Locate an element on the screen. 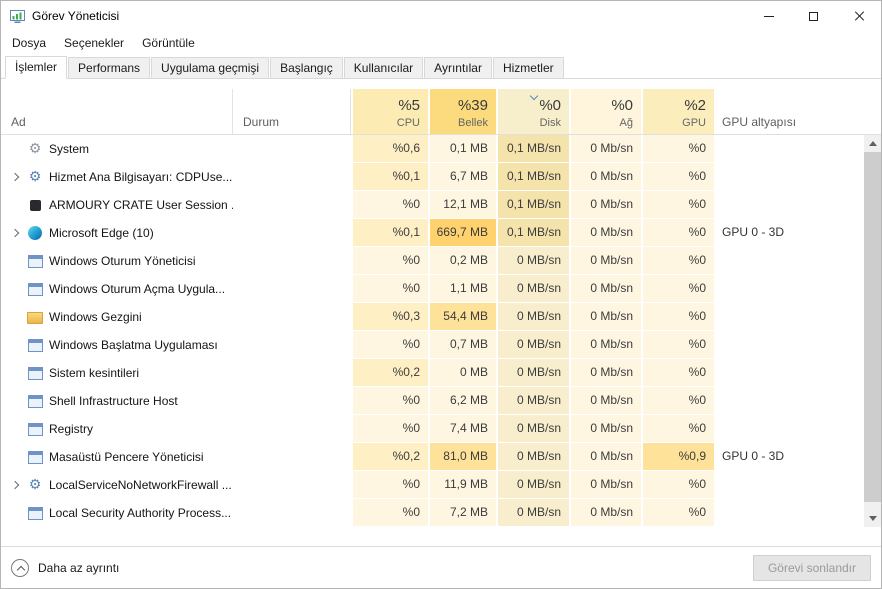 The height and width of the screenshot is (589, 882). memory-cell: 7,4 MB is located at coordinates (462, 429).